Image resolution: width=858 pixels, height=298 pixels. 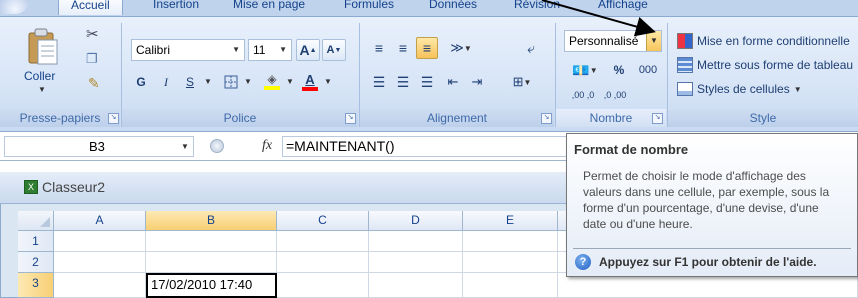 I want to click on name-box: B3 ▼, so click(x=99, y=146).